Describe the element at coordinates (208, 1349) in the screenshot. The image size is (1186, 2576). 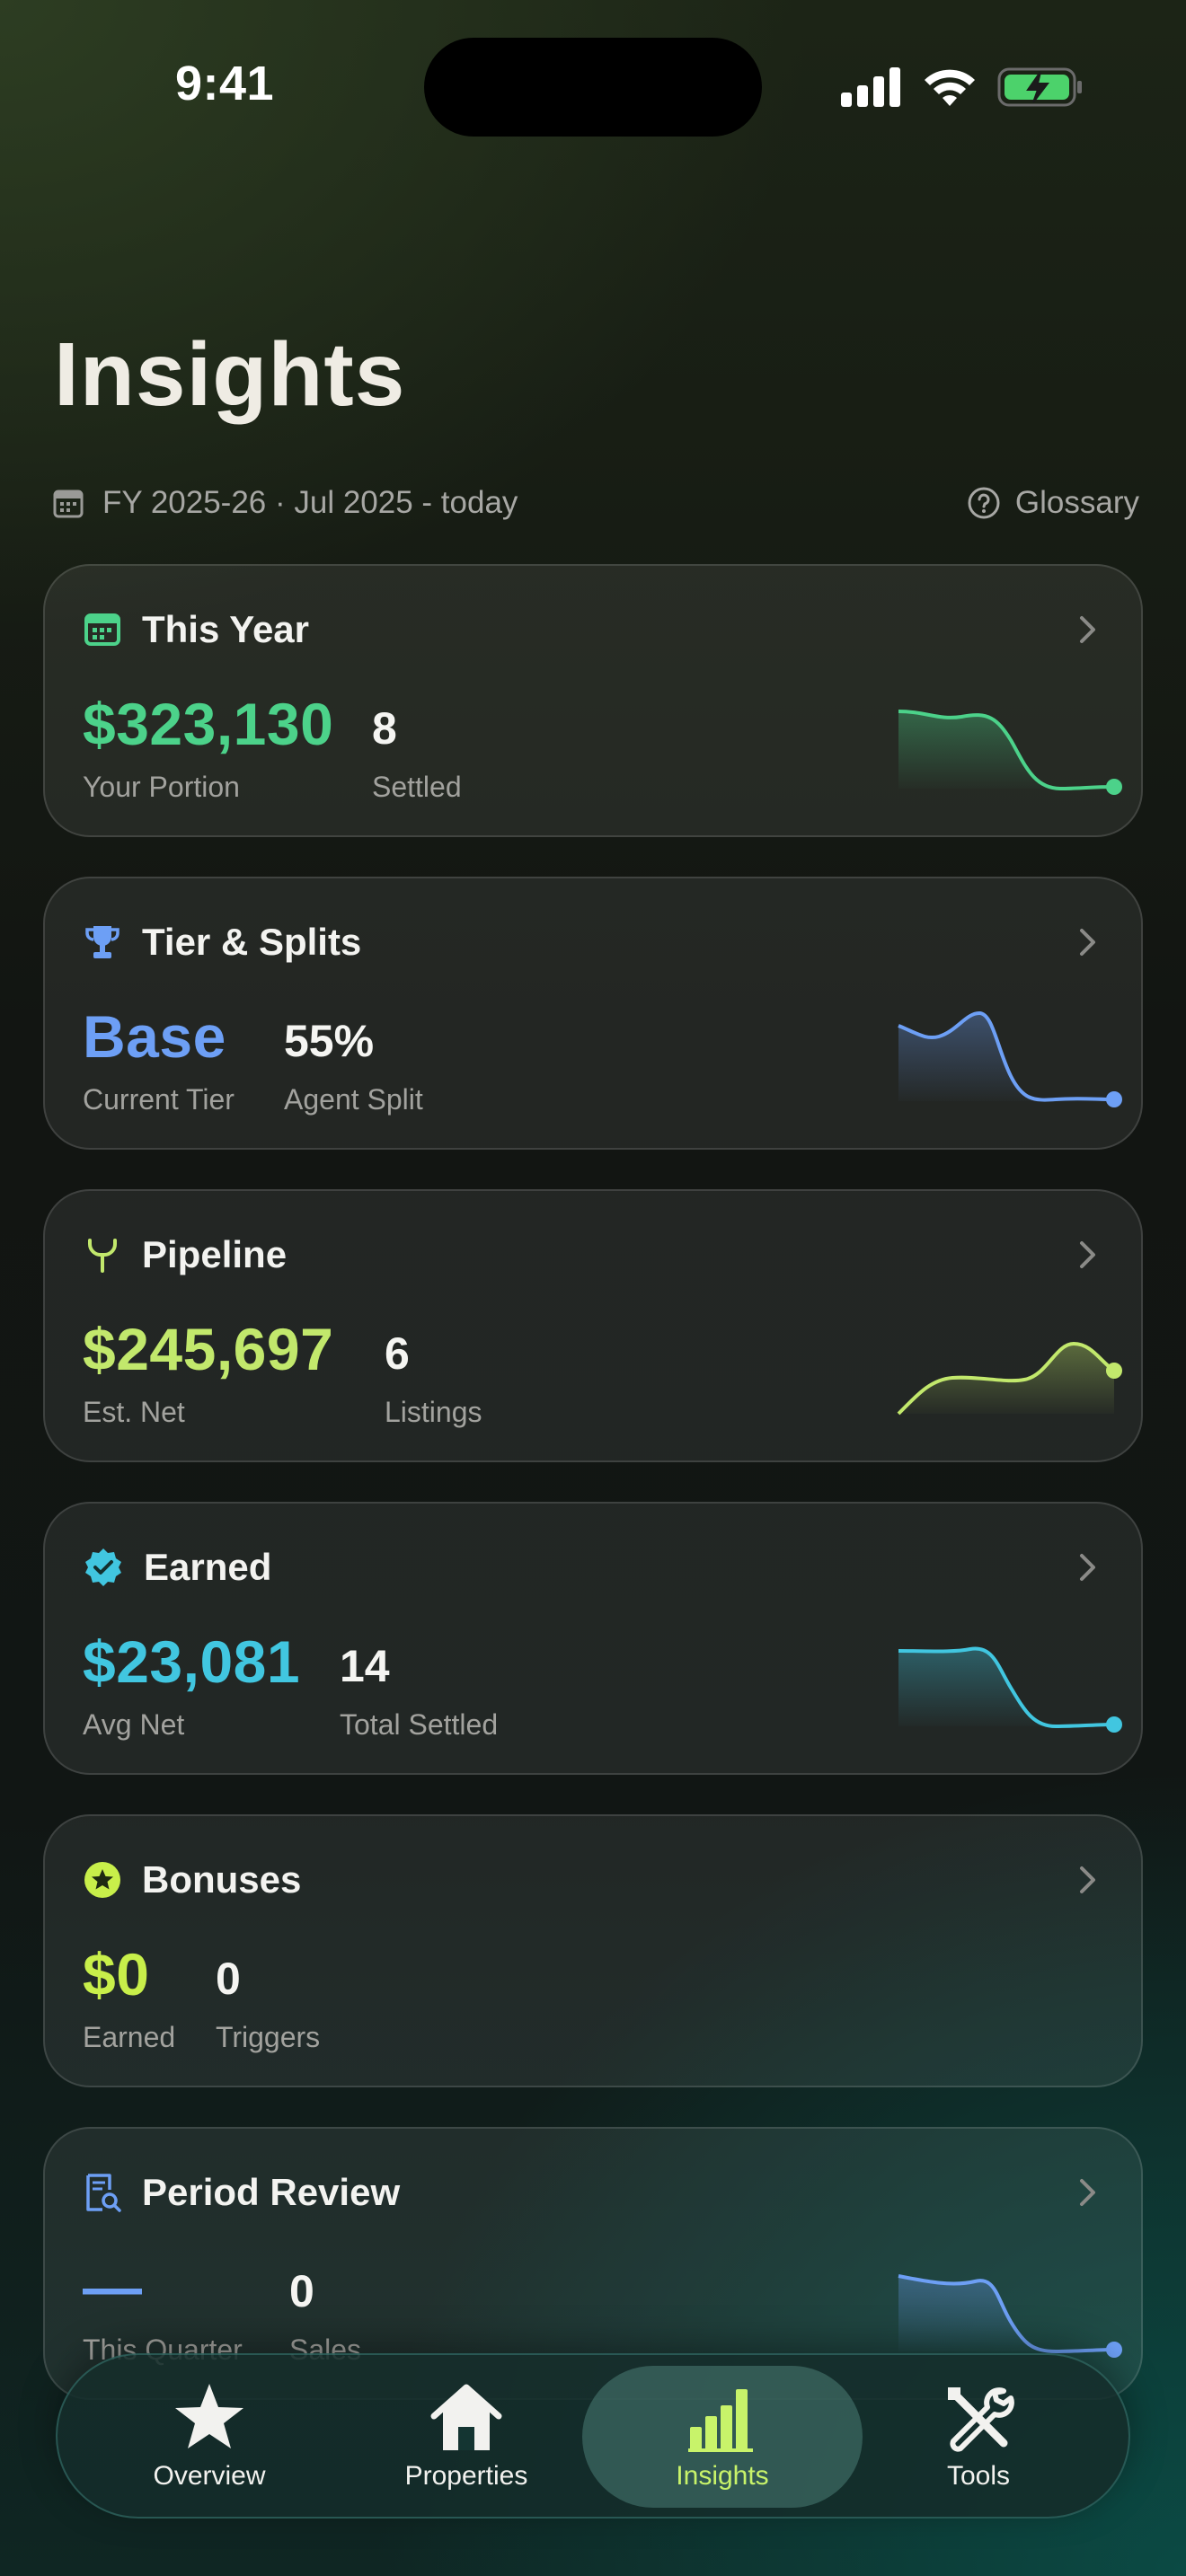
I see `metric-main-value: $245,697` at that location.